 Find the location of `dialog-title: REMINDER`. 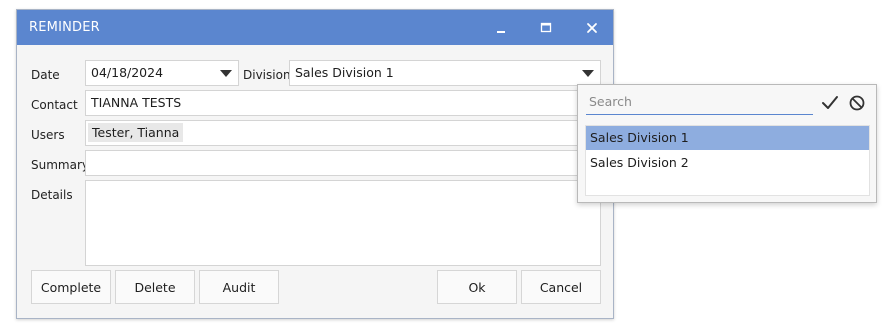

dialog-title: REMINDER is located at coordinates (64, 27).